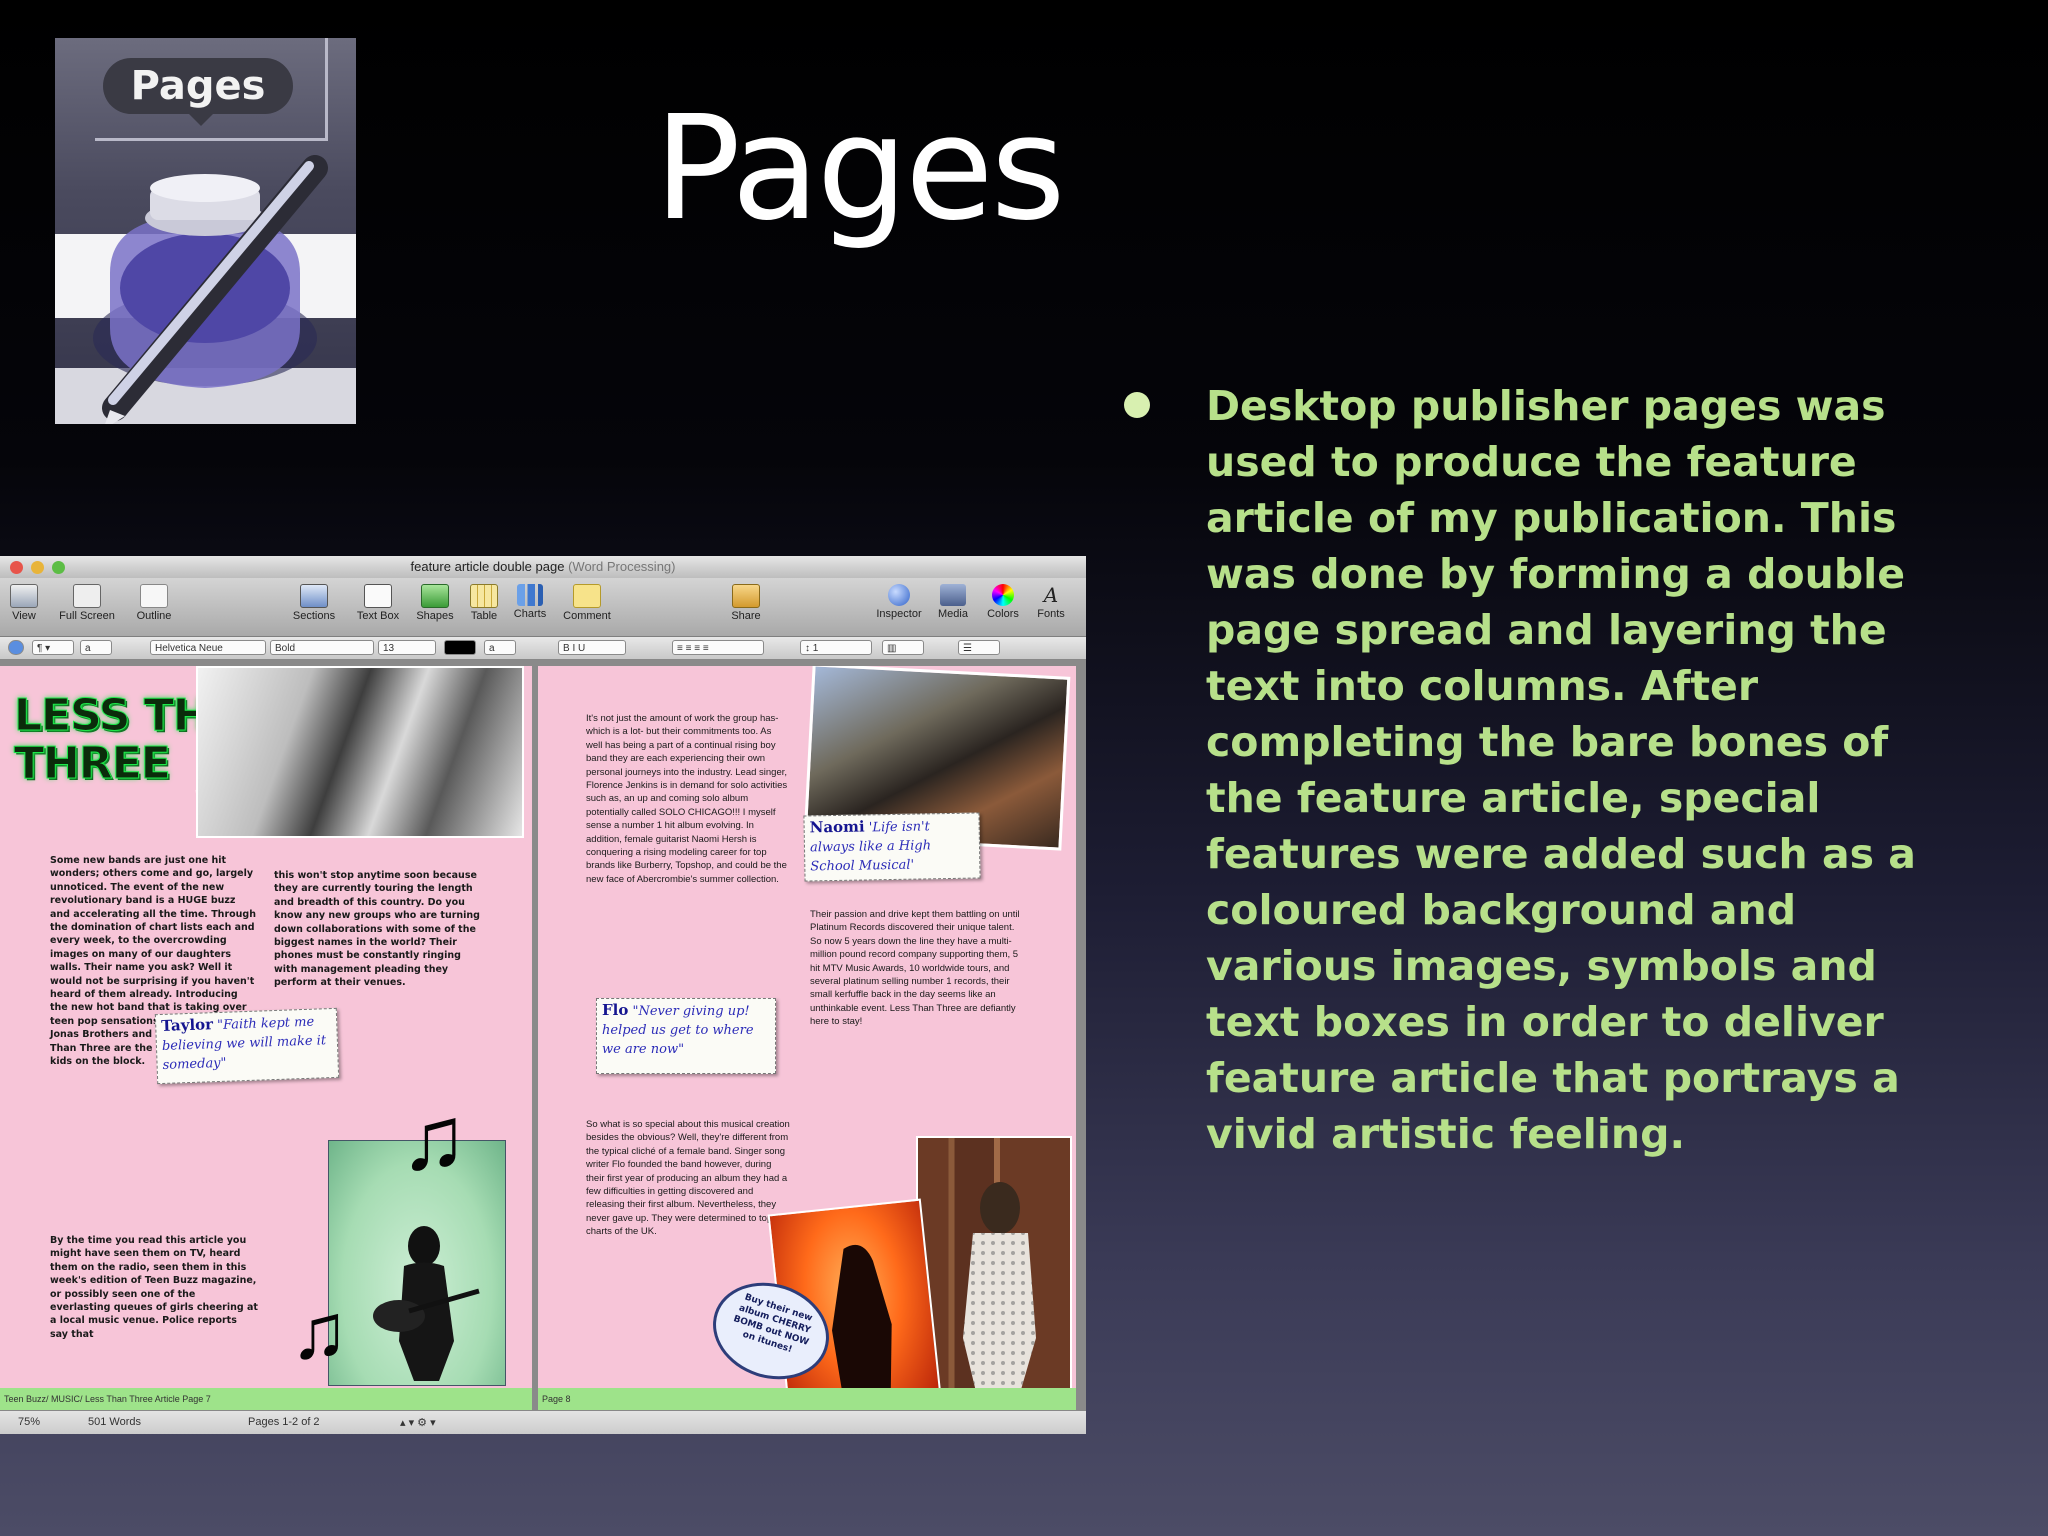  I want to click on page-nav-arrows: ▴ ▾ ⚙ ▾, so click(418, 1422).